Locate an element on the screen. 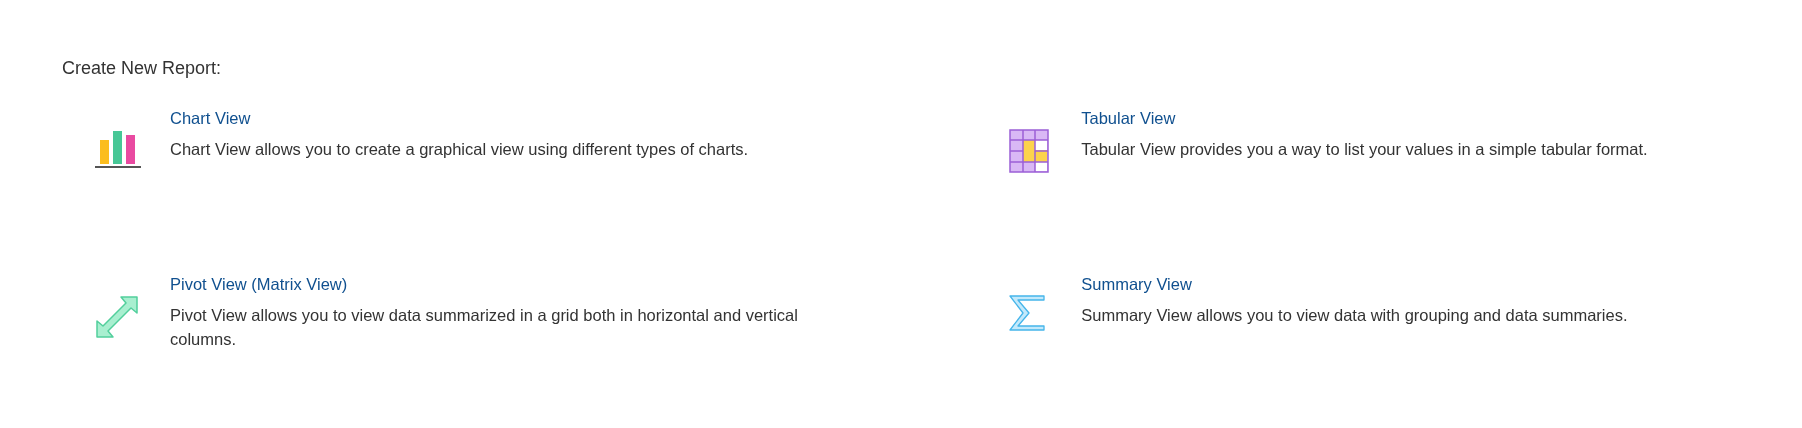 Image resolution: width=1802 pixels, height=428 pixels. diagonal-arrow-icon is located at coordinates (117, 317).